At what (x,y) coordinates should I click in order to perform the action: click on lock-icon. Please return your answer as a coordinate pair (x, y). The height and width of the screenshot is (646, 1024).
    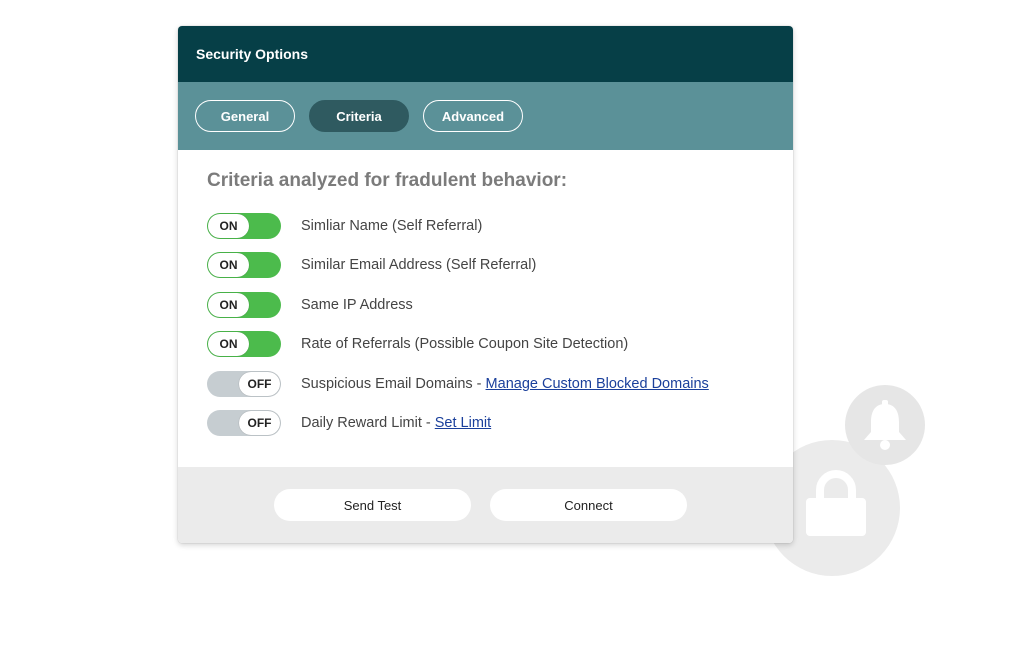
    Looking at the image, I should click on (836, 503).